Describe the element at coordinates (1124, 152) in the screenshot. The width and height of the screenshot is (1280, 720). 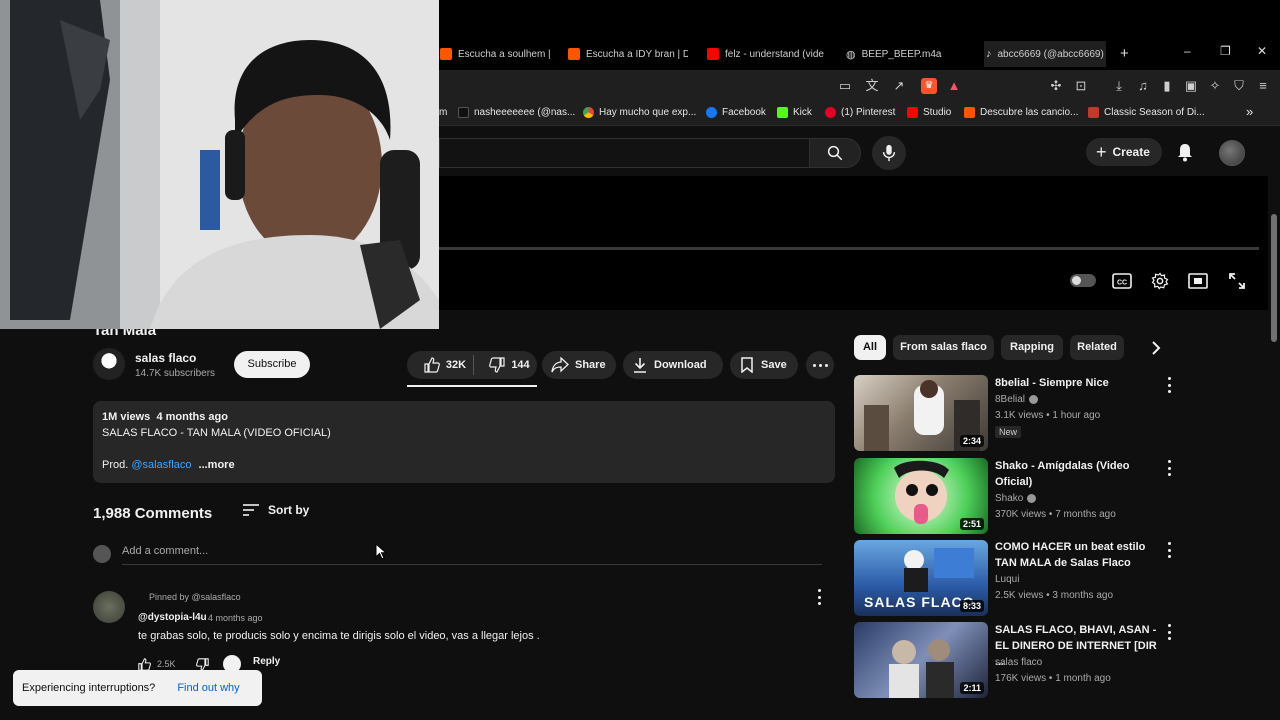
I see `create-button: + Create` at that location.